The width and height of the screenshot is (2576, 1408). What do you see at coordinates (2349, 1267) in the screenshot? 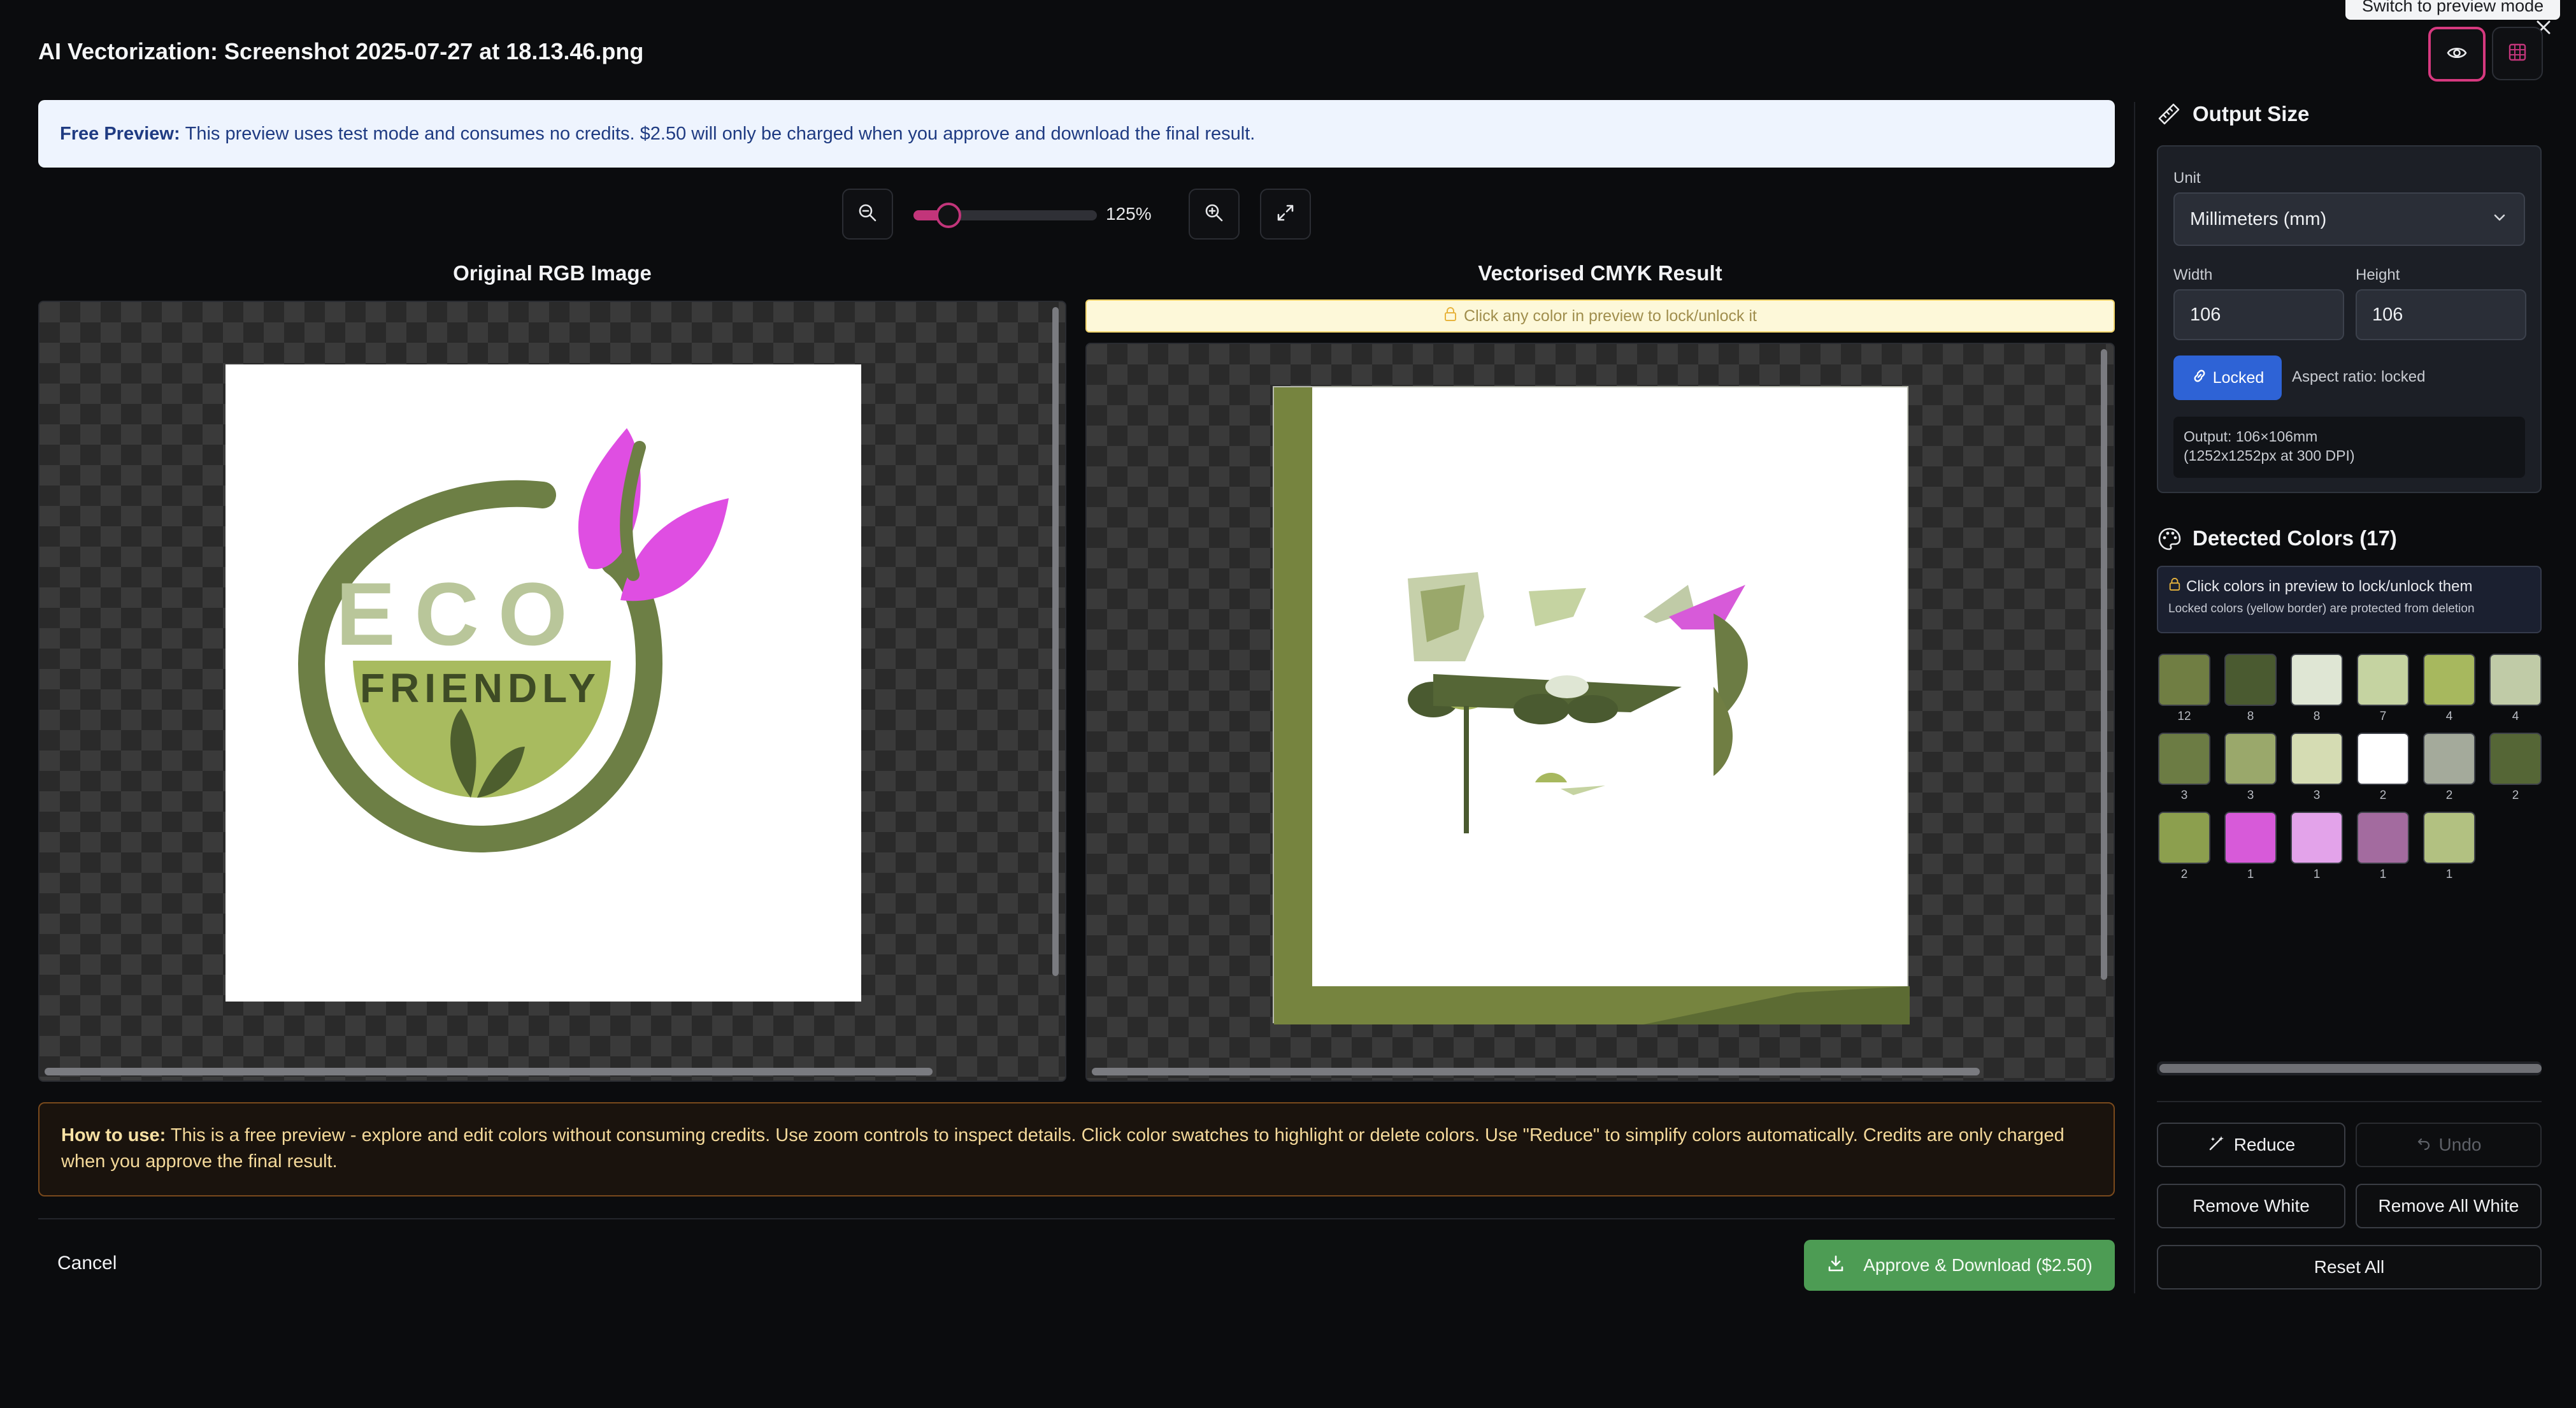
I see `reset-all-button: Reset All` at bounding box center [2349, 1267].